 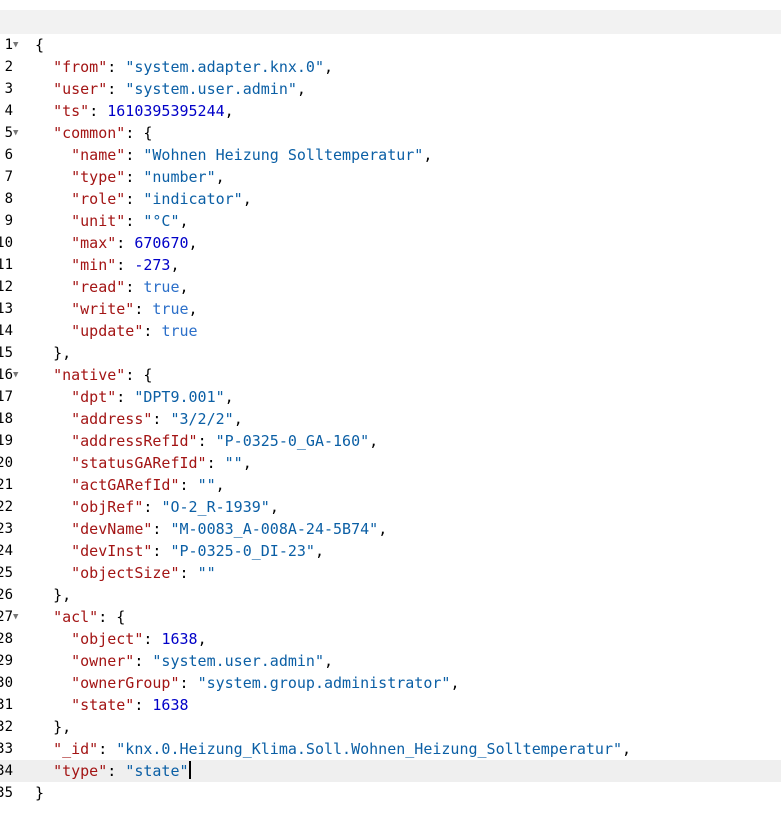 I want to click on code-line: 32 },, so click(x=390, y=727).